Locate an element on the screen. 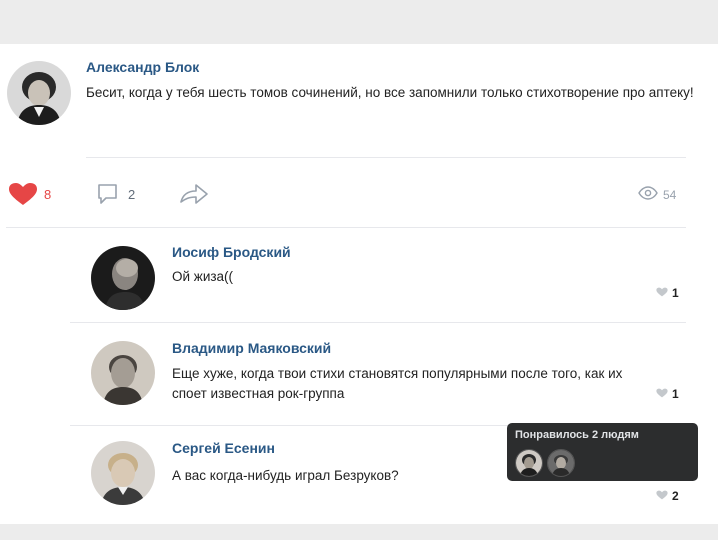 The width and height of the screenshot is (718, 540). comment-count: 2 is located at coordinates (132, 194).